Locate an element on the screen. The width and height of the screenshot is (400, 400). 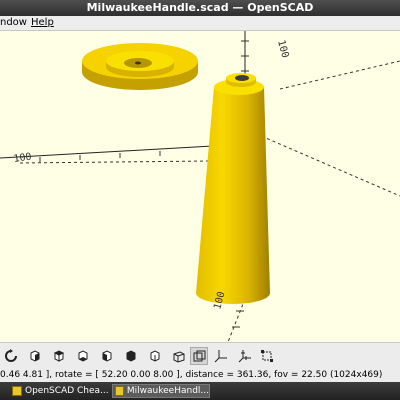
show-edges-icon is located at coordinates (267, 356).